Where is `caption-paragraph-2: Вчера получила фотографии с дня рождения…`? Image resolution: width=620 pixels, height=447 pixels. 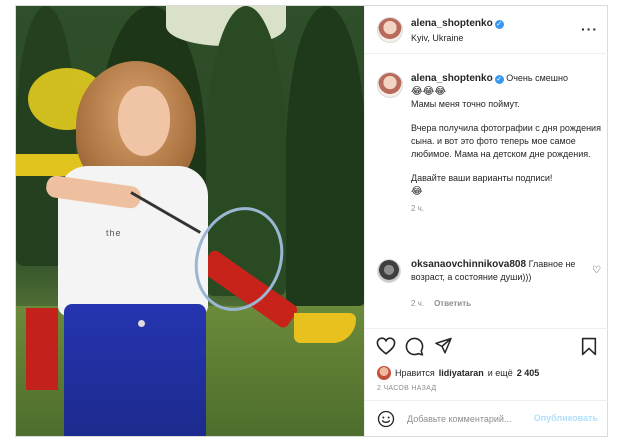
caption-paragraph-2: Вчера получила фотографии с дня рождения… is located at coordinates (506, 141).